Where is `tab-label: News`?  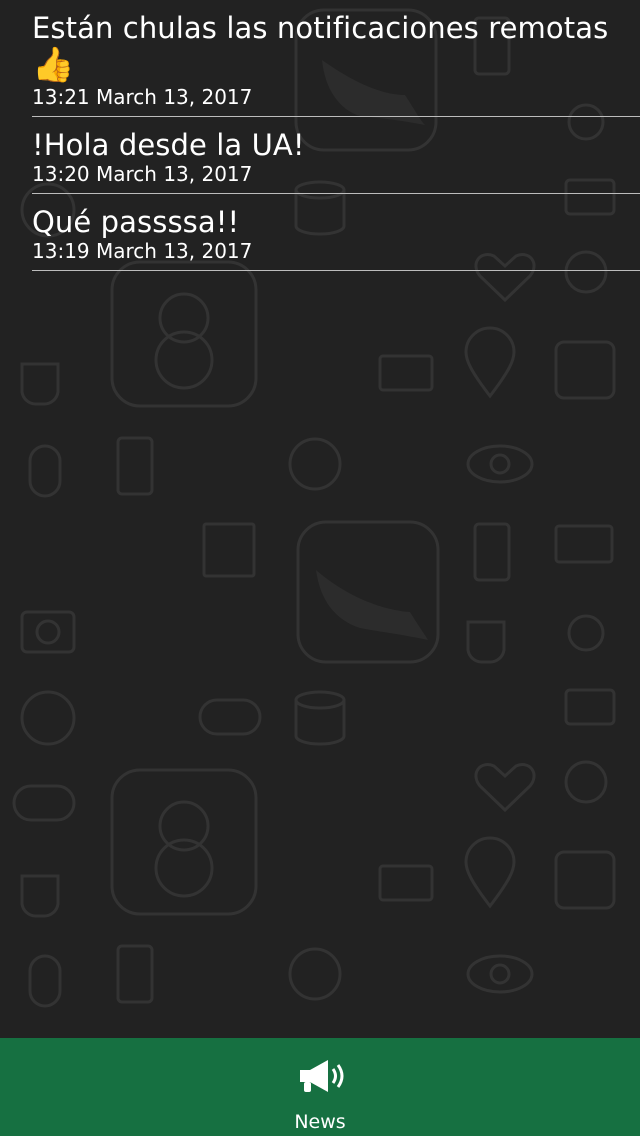 tab-label: News is located at coordinates (320, 1122).